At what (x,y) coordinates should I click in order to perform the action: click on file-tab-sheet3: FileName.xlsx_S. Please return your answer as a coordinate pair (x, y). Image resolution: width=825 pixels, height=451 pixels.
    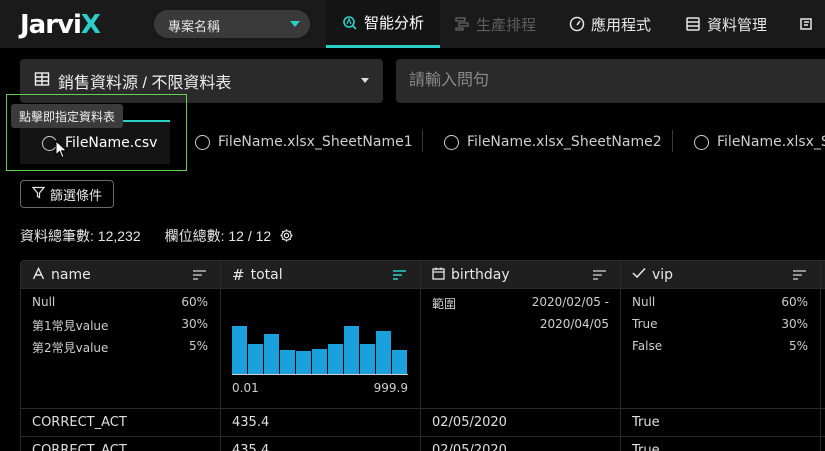
    Looking at the image, I should click on (759, 142).